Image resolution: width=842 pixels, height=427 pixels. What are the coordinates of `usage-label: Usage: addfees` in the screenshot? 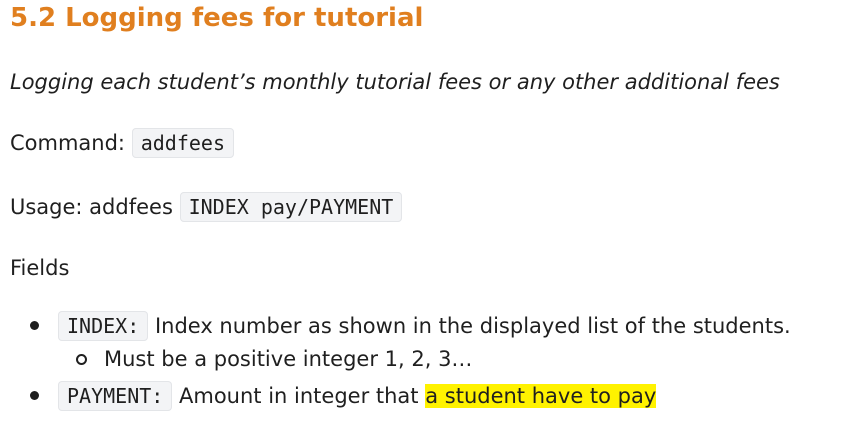 It's located at (91, 207).